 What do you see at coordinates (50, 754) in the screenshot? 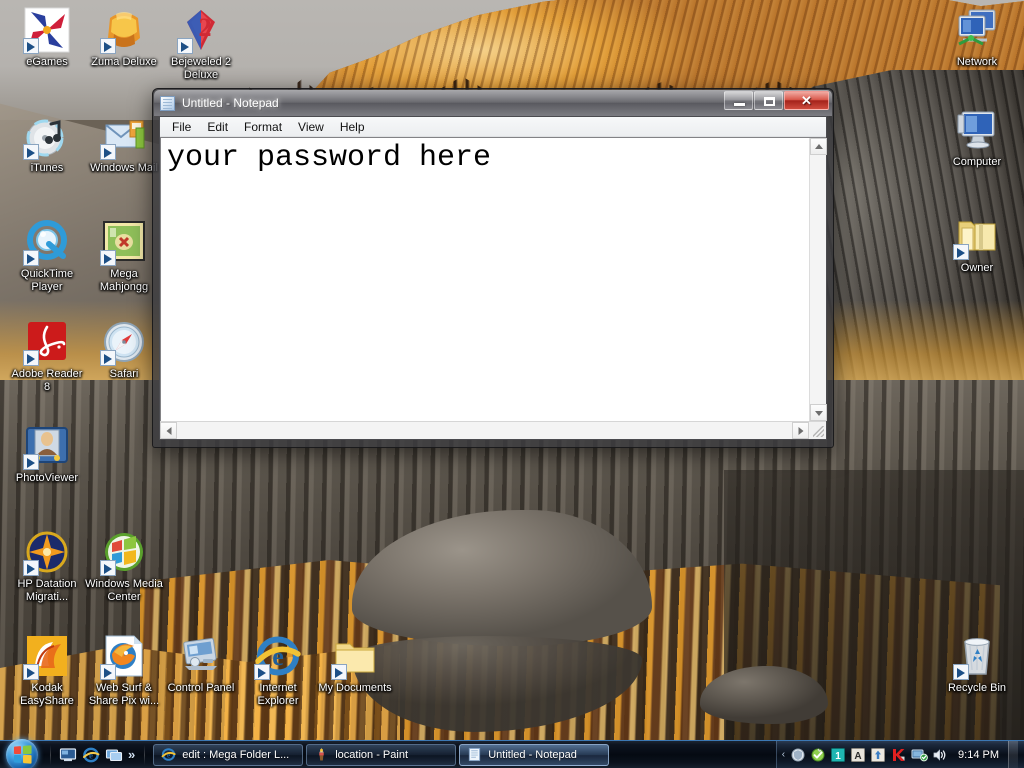
I see `taskbar-separator` at bounding box center [50, 754].